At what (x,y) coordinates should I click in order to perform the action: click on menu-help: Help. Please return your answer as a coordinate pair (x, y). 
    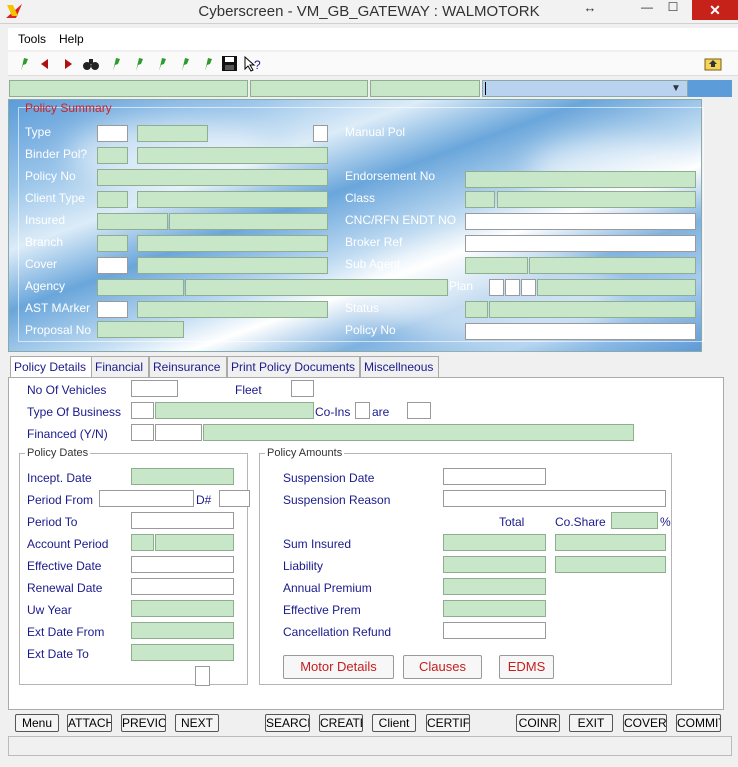
    Looking at the image, I should click on (71, 39).